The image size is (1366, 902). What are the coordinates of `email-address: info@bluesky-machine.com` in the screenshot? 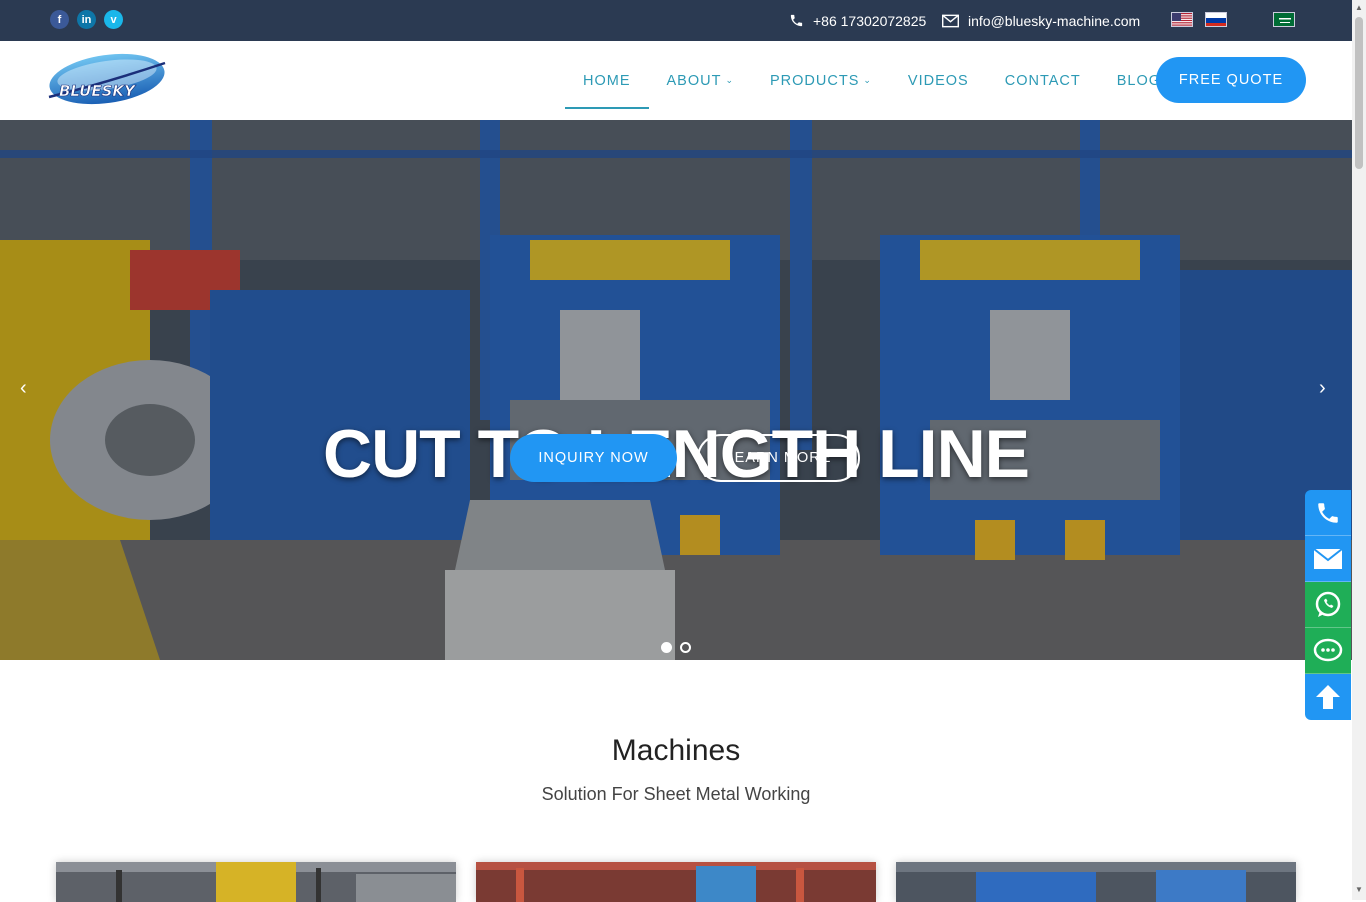 It's located at (1054, 21).